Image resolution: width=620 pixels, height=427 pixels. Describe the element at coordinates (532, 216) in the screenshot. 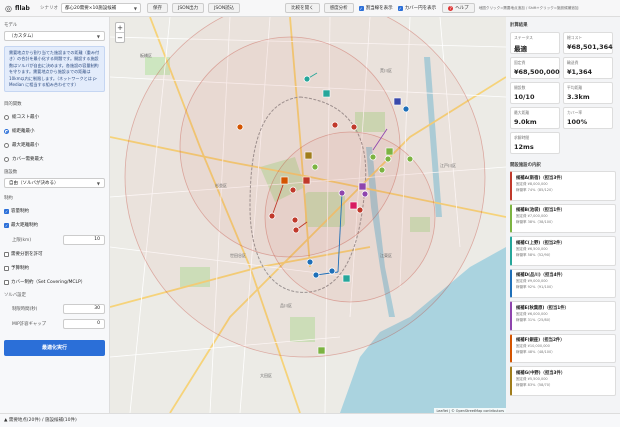

I see `candidate-fixed-cost: 固定費 ¥7,000,000` at that location.